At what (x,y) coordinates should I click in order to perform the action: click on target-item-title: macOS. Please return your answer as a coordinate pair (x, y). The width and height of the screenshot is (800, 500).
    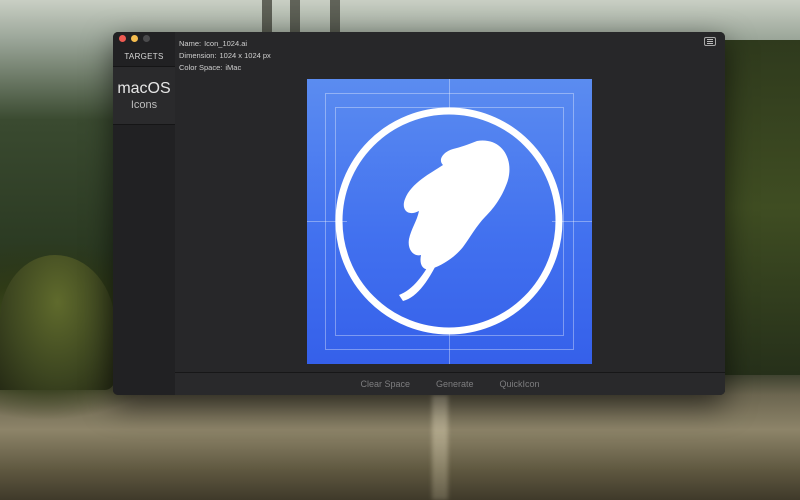
    Looking at the image, I should click on (144, 88).